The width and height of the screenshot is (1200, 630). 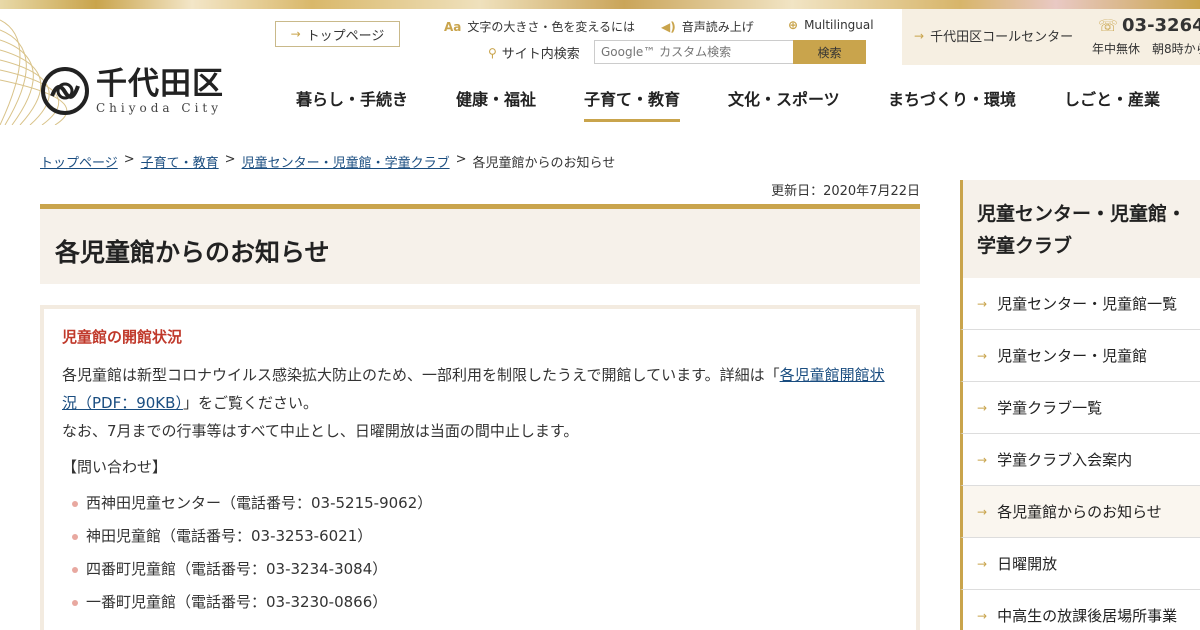 I want to click on logo-en: Chiyoda City, so click(x=159, y=108).